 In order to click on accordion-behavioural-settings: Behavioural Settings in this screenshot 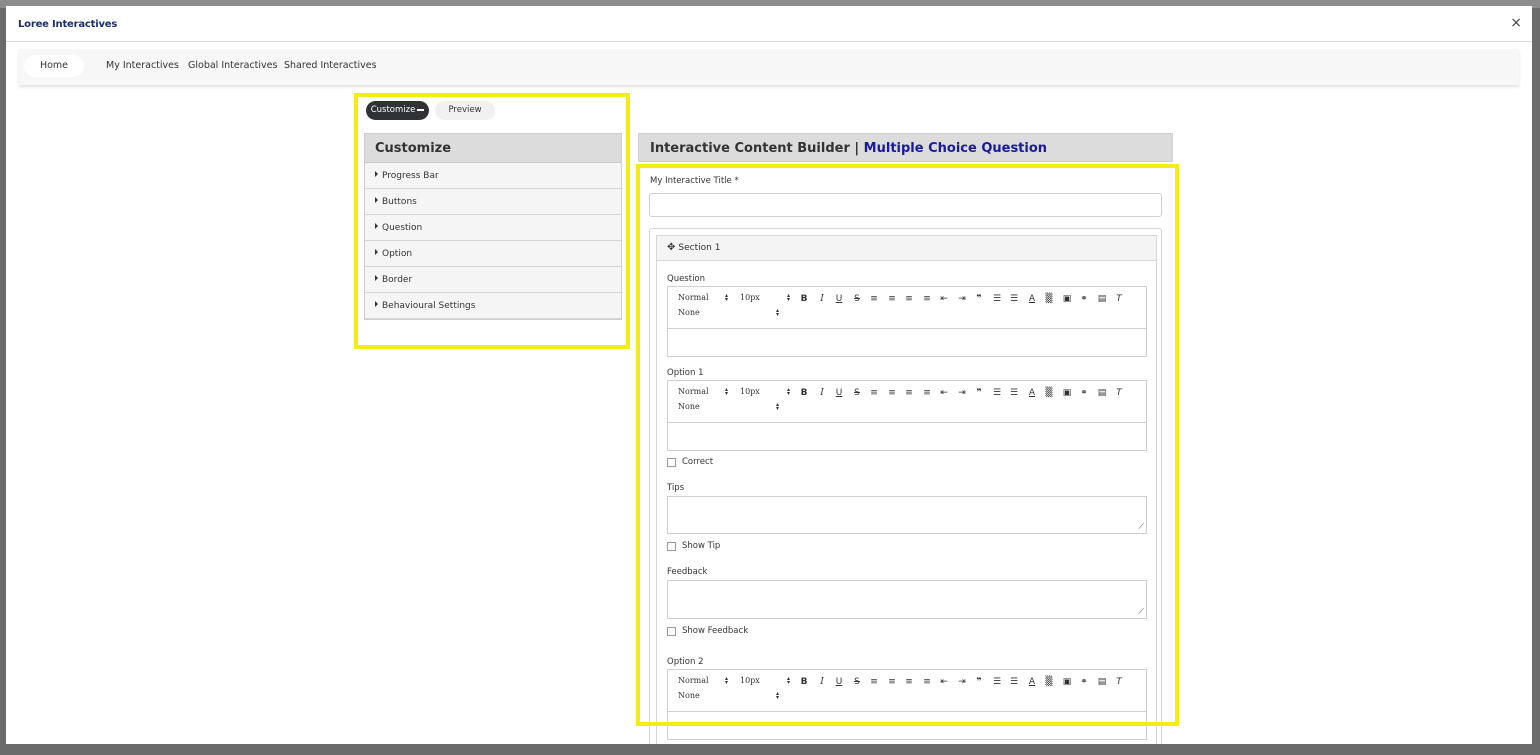, I will do `click(493, 306)`.